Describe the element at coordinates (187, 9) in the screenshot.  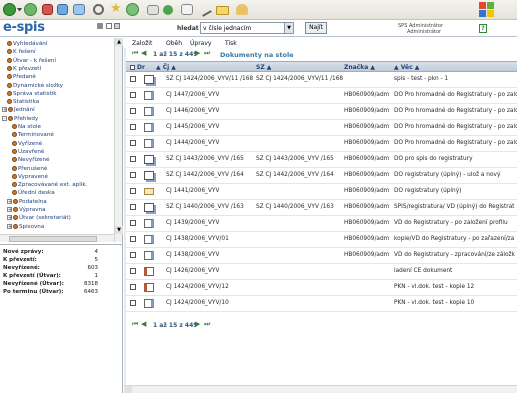
I see `print-icon` at that location.